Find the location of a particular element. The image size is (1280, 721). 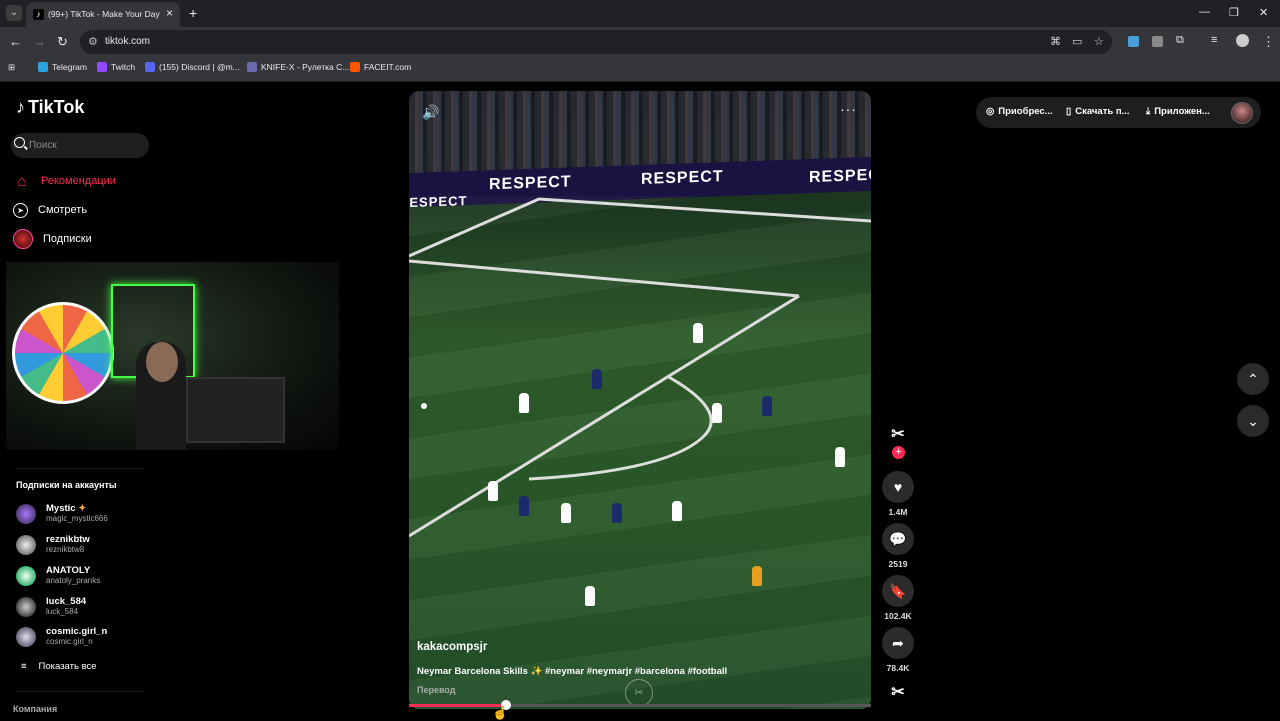

bookmark-twitch: Twitch is located at coordinates (116, 67).